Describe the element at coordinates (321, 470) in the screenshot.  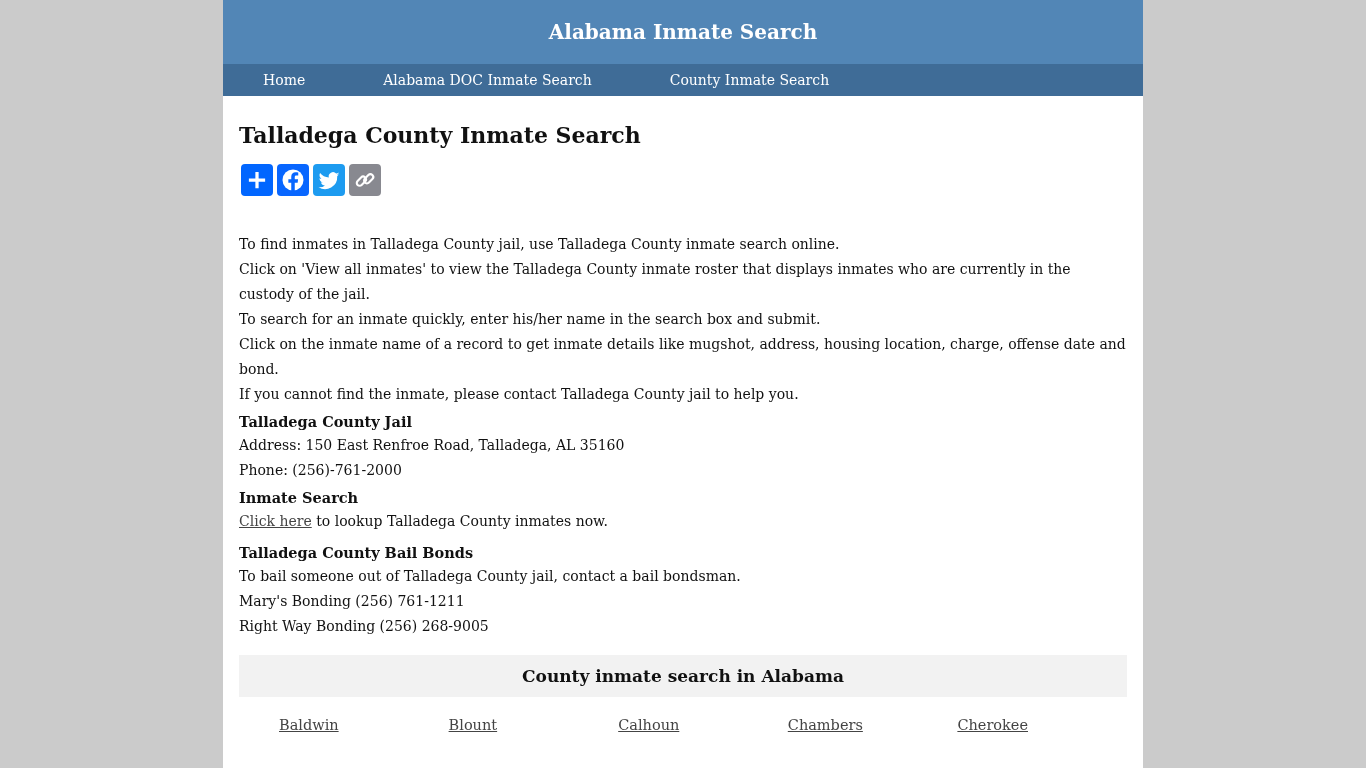
I see `jail-info: Phone: (256)-761-2000` at that location.